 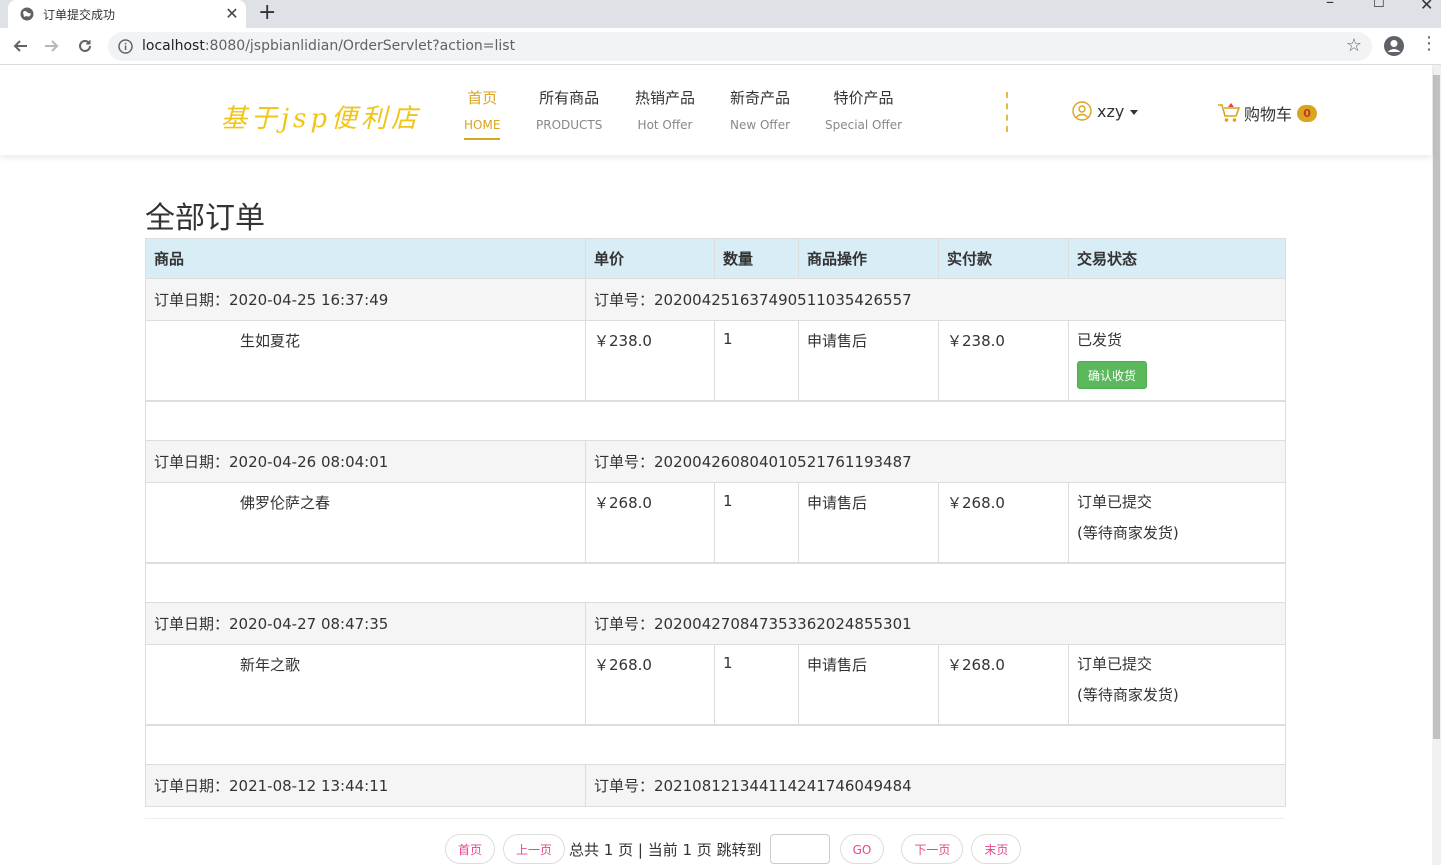 What do you see at coordinates (232, 14) in the screenshot?
I see `close-tab-icon: ✕` at bounding box center [232, 14].